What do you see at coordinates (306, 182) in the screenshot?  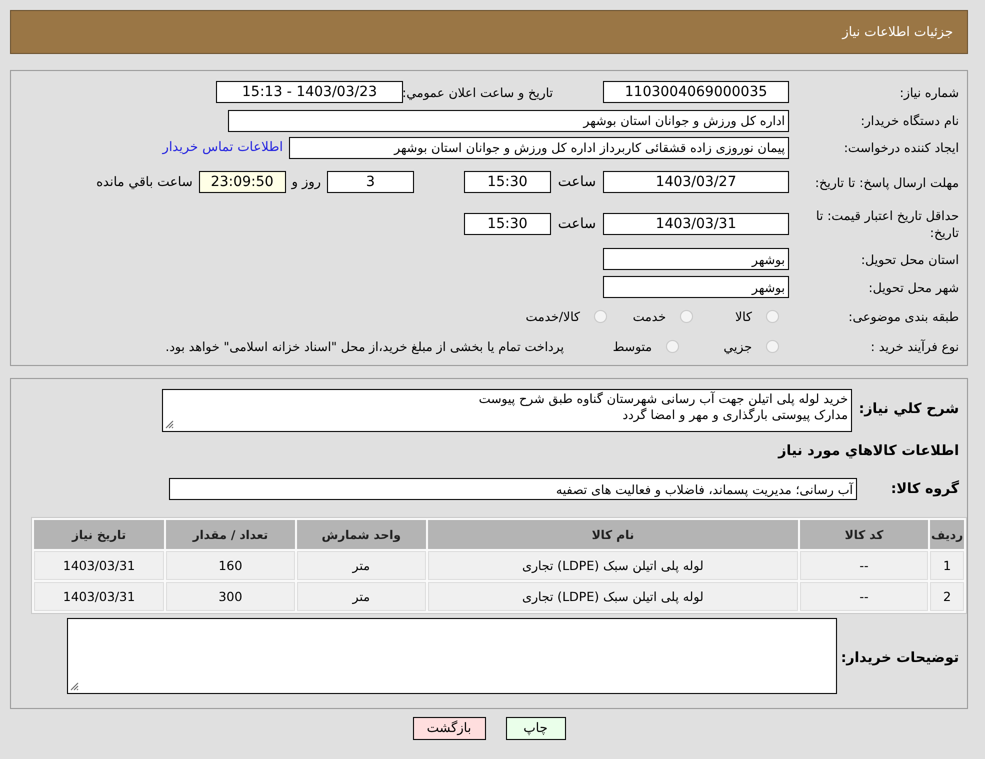 I see `days-label: روز و` at bounding box center [306, 182].